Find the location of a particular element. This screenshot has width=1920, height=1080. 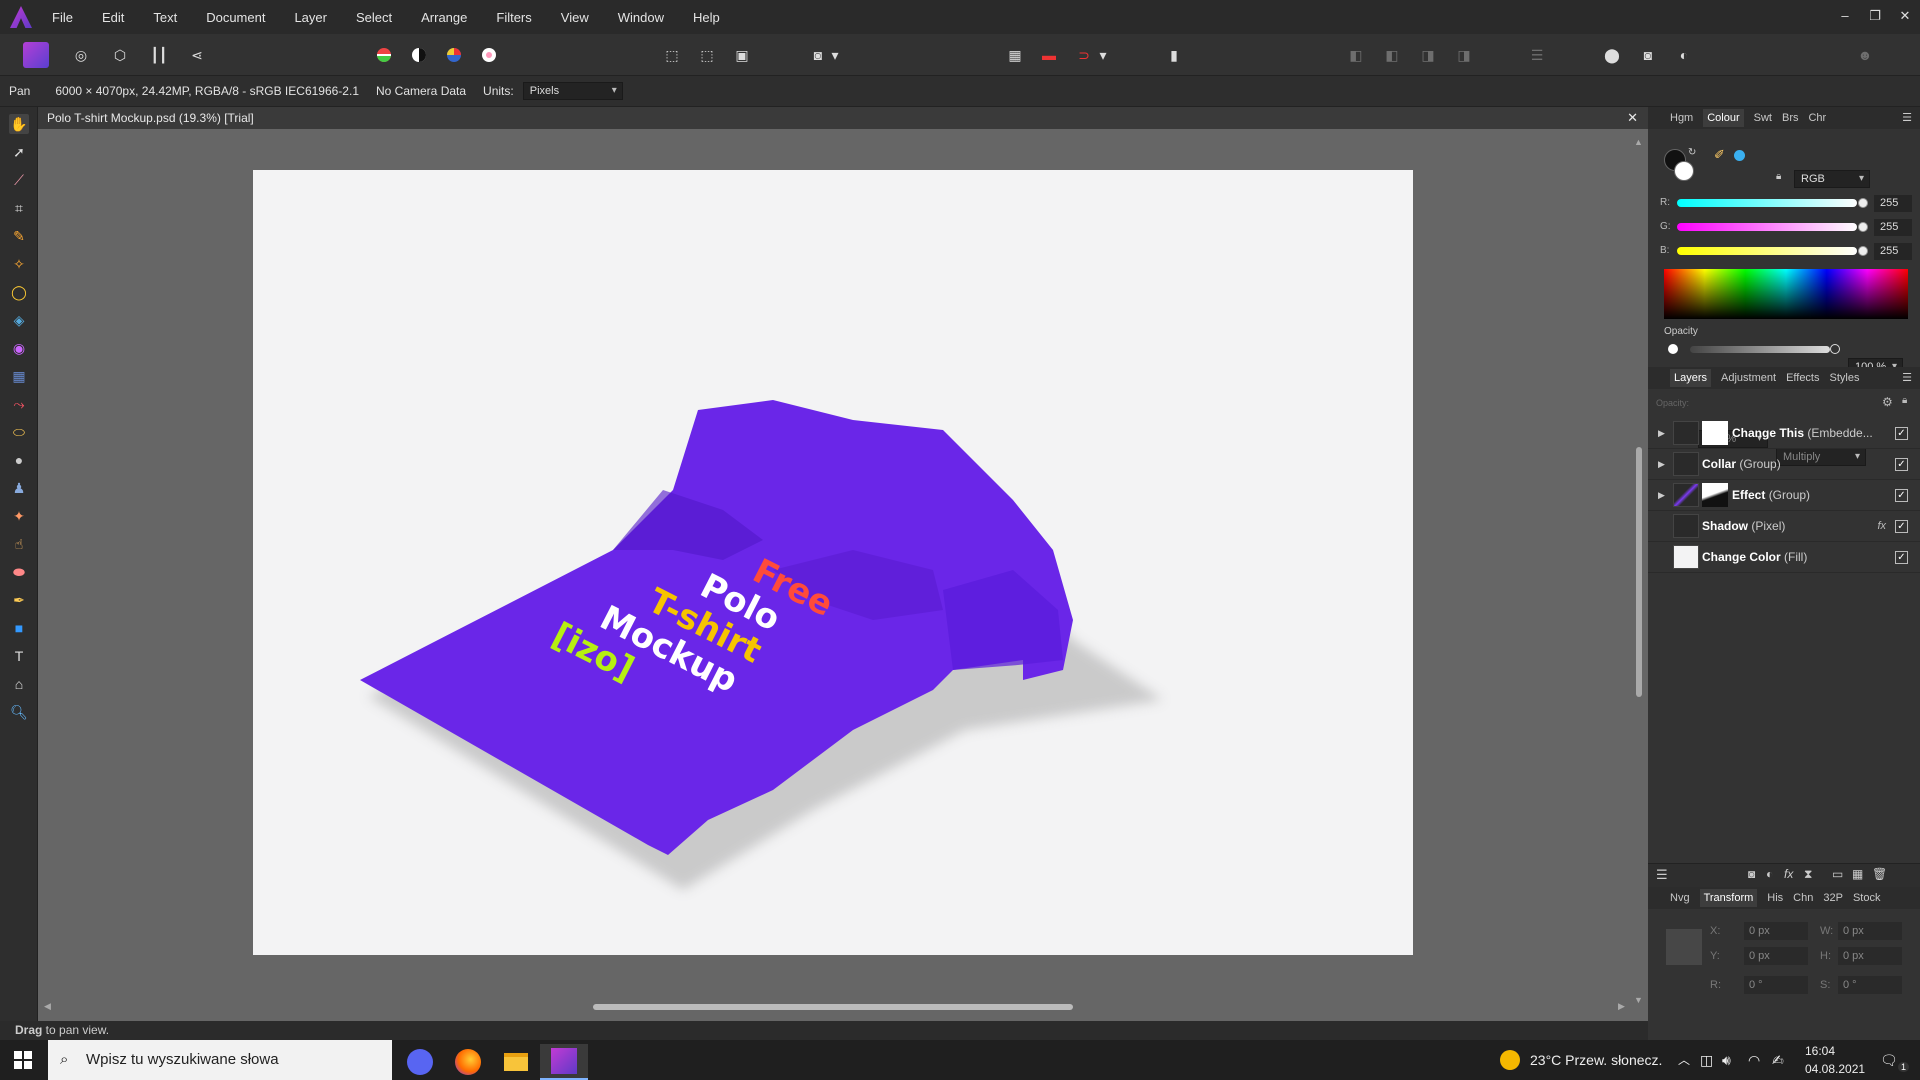

file-explorer-icon is located at coordinates (516, 1062).